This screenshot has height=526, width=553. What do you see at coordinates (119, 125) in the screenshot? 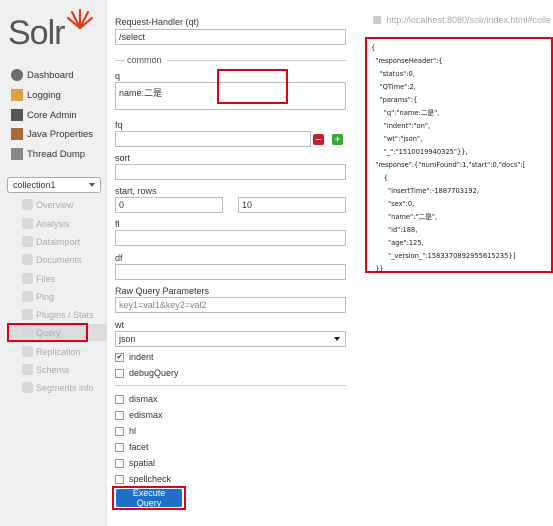
I see `fq-label: fq` at bounding box center [119, 125].